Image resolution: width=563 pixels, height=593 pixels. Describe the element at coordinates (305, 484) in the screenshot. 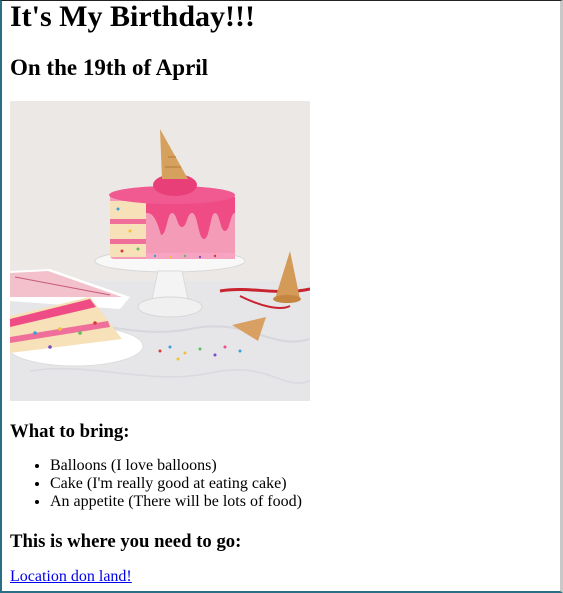

I see `list-item: Cake (I'm really good at eating cake)` at that location.